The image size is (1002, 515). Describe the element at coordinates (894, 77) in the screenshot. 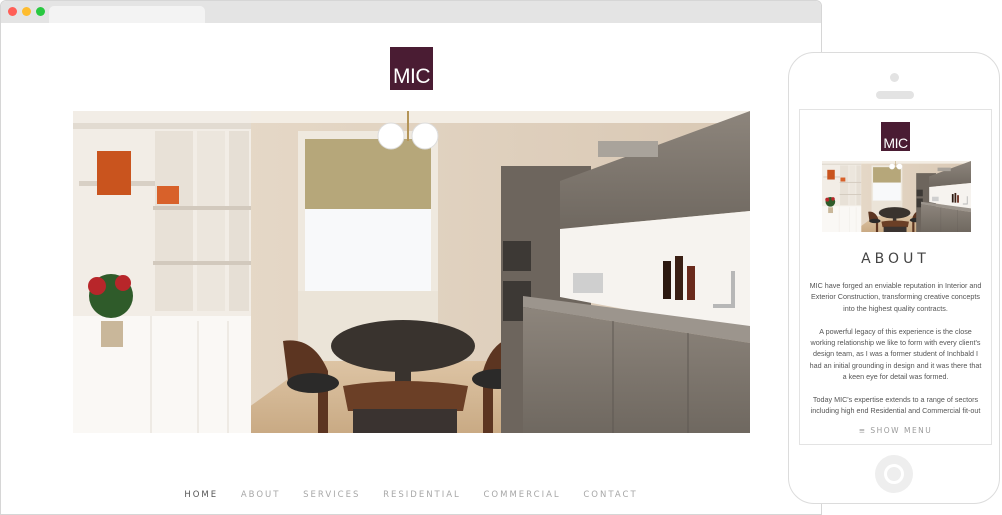

I see `camera-icon` at that location.